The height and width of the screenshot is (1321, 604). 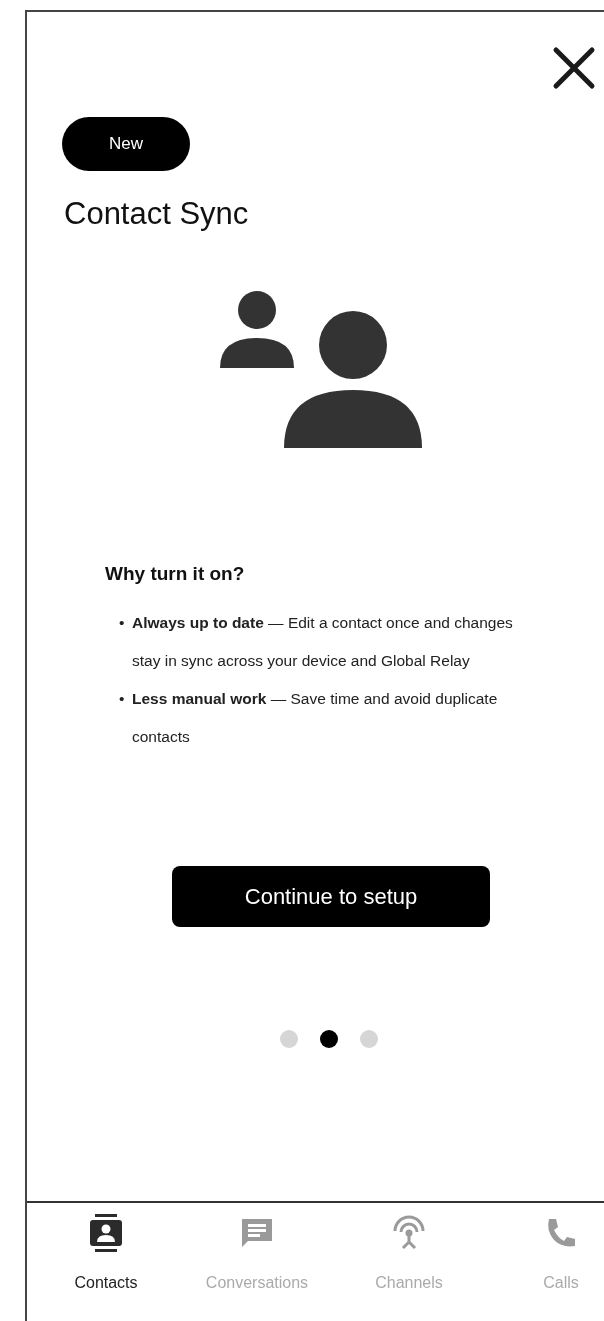 I want to click on contact-card-icon, so click(x=106, y=1233).